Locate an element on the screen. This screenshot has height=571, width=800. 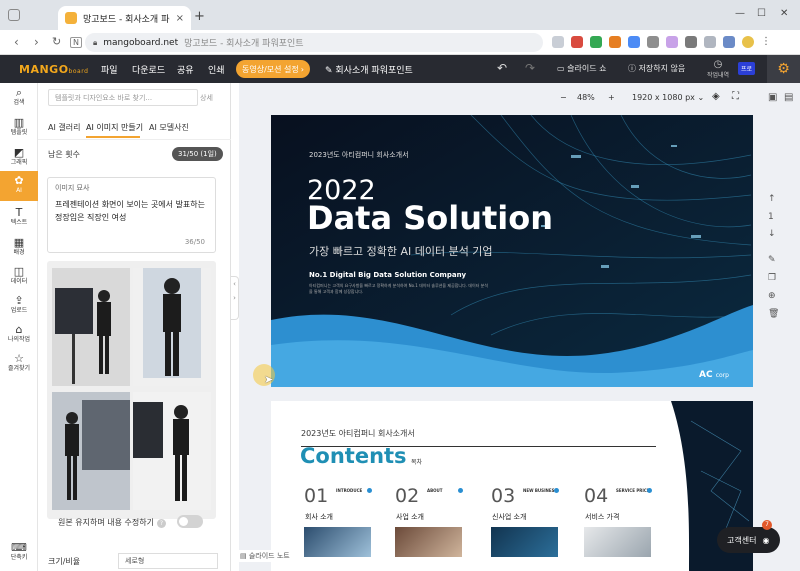
url-field: 🔒︎ mangoboard.net 망고보드 - 회사소개 파워포인트 is located at coordinates (314, 42).